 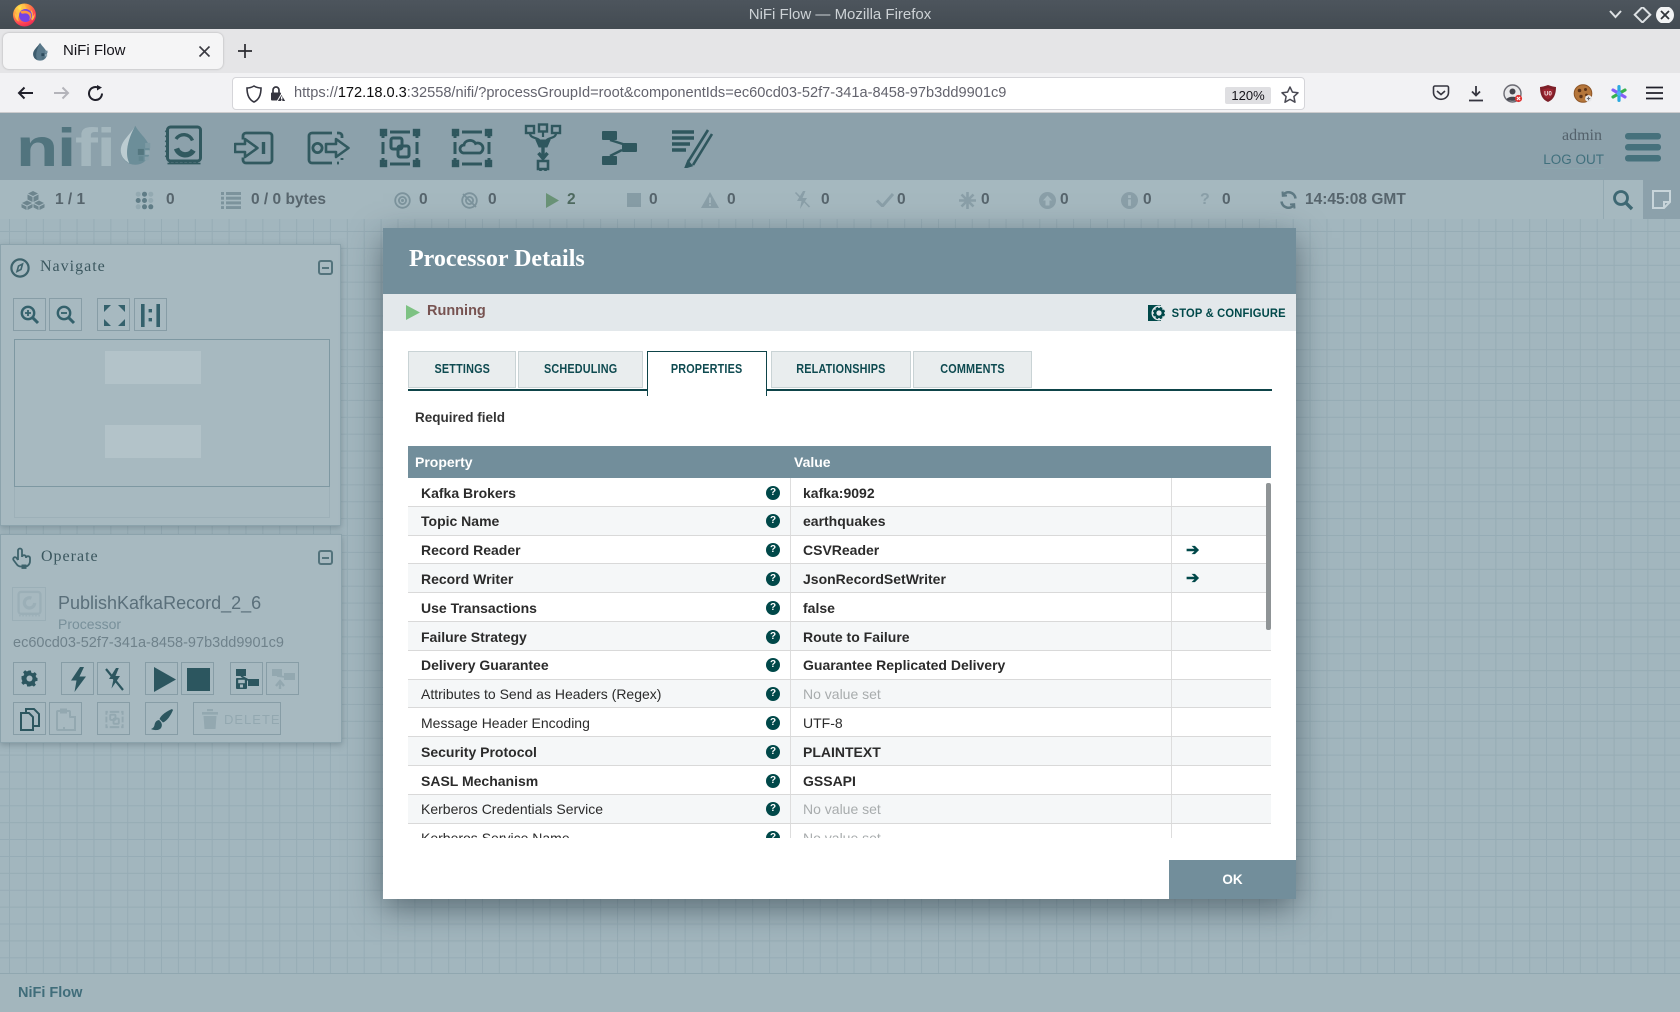 What do you see at coordinates (1548, 95) in the screenshot?
I see `svg-text: U0` at bounding box center [1548, 95].